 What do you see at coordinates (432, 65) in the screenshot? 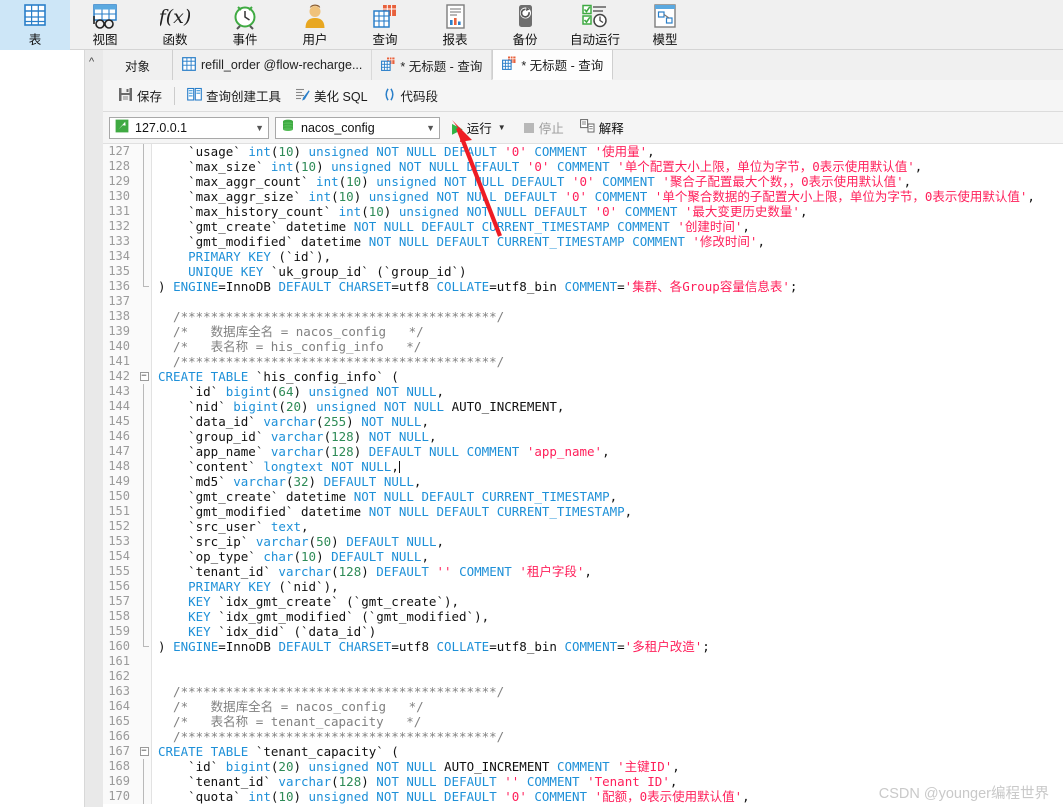
I see `tab-untitled-query-1: * 无标题 - 查询` at bounding box center [432, 65].